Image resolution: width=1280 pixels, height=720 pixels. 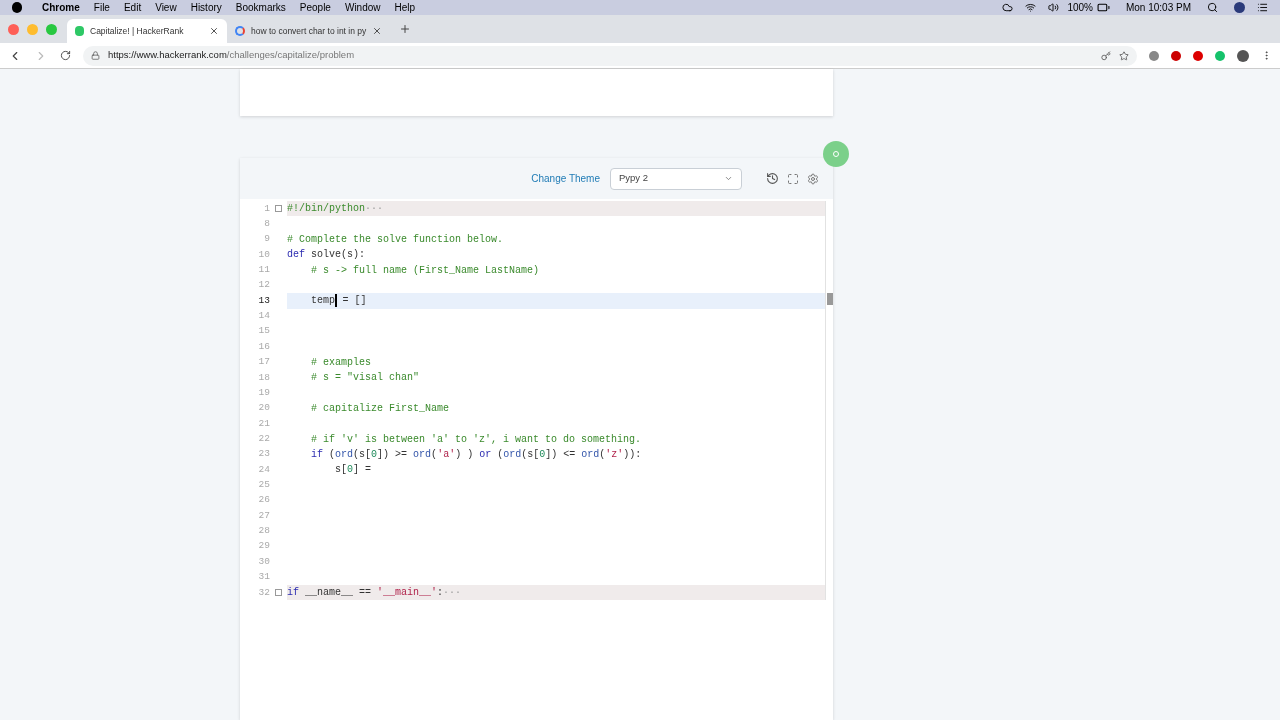 What do you see at coordinates (263, 454) in the screenshot?
I see `line-number: 23` at bounding box center [263, 454].